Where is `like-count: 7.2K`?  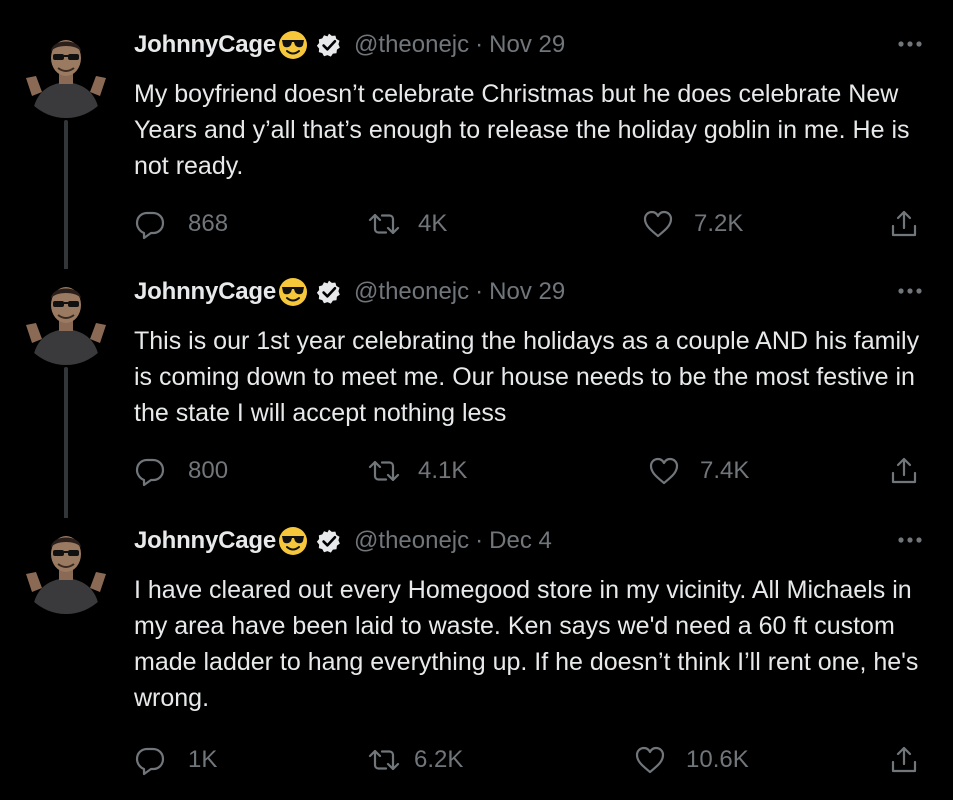 like-count: 7.2K is located at coordinates (719, 223).